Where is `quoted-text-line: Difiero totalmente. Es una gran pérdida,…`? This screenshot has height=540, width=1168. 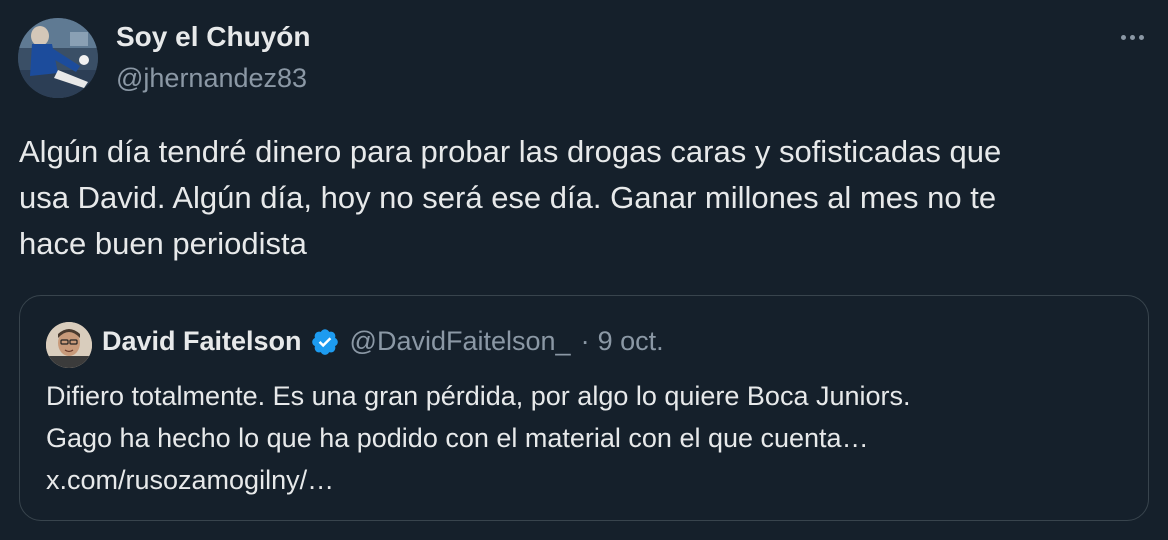 quoted-text-line: Difiero totalmente. Es una gran pérdida,… is located at coordinates (478, 396).